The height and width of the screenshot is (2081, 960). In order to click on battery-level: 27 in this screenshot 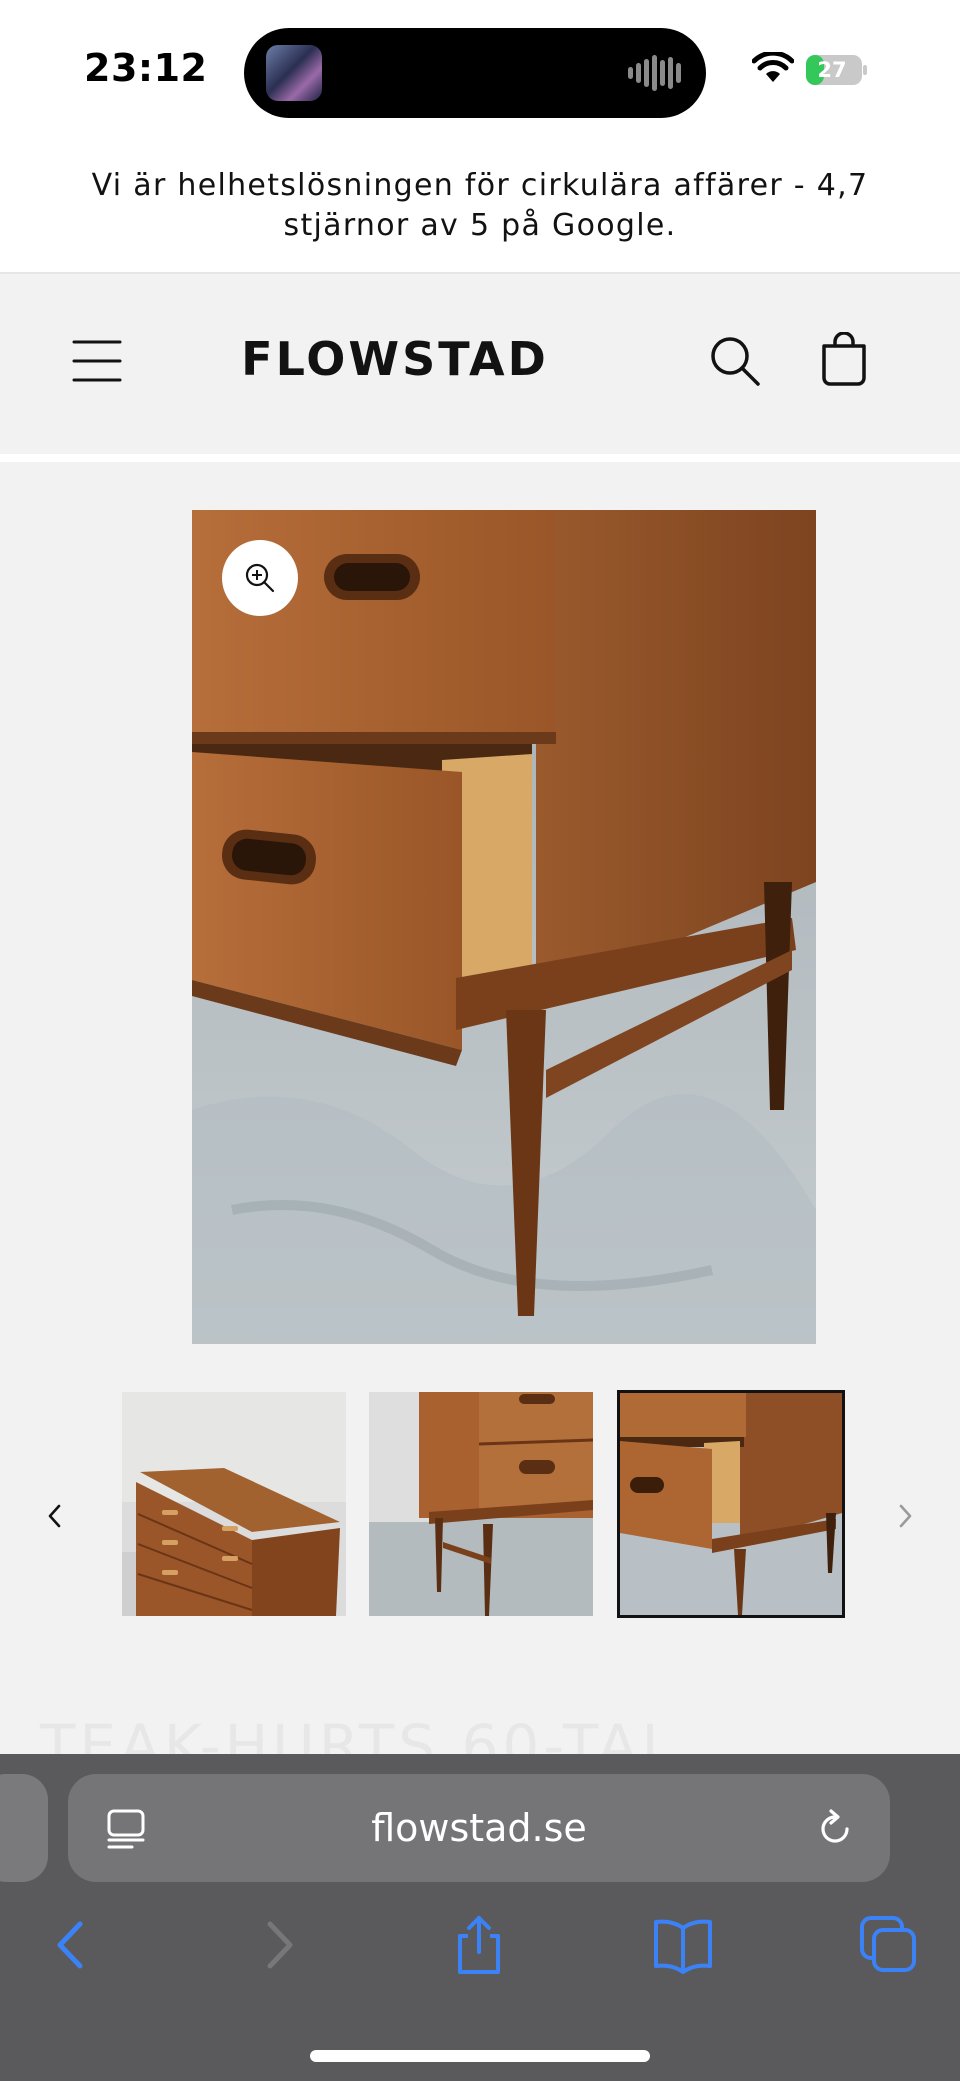, I will do `click(832, 70)`.